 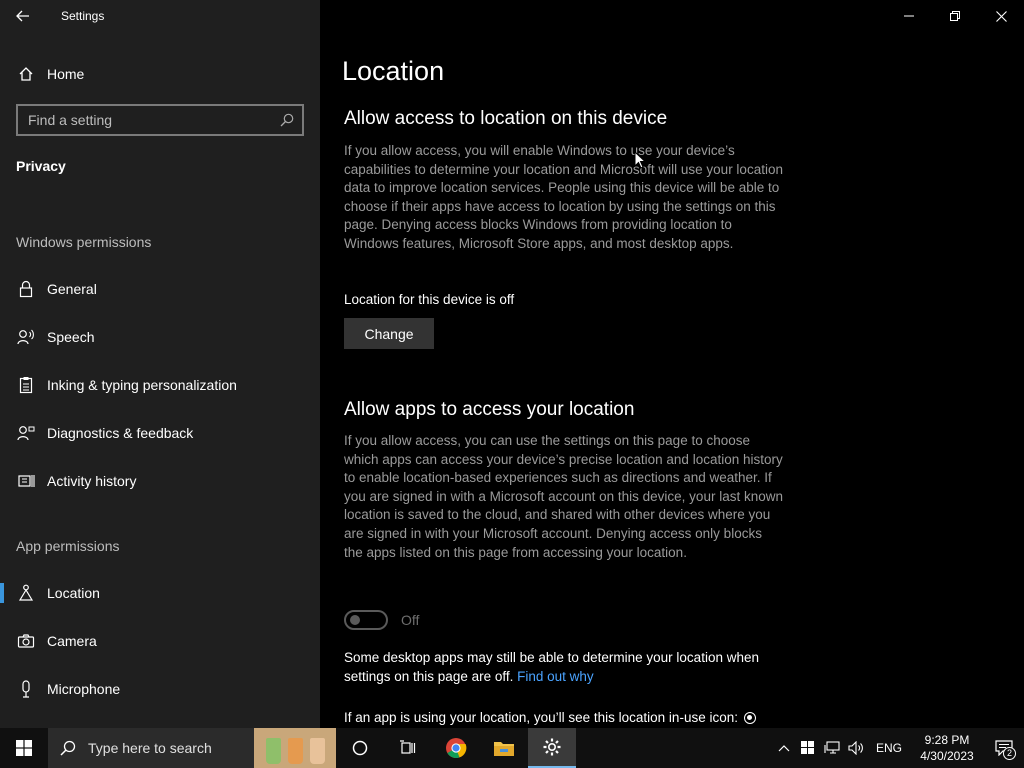 I want to click on activity-history-icon, so click(x=26, y=481).